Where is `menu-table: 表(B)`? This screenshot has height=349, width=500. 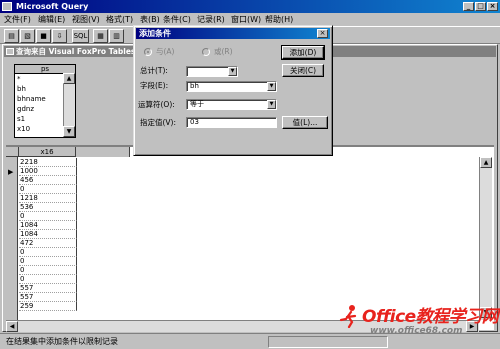 menu-table: 表(B) is located at coordinates (150, 19).